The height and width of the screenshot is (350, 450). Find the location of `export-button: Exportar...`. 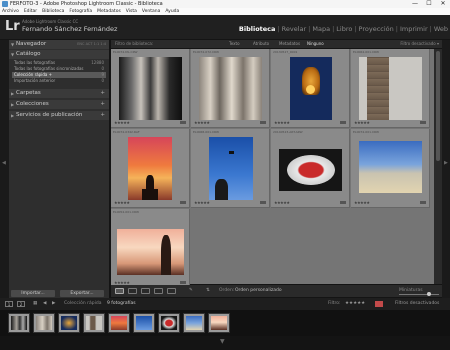

export-button: Exportar... is located at coordinates (82, 293).